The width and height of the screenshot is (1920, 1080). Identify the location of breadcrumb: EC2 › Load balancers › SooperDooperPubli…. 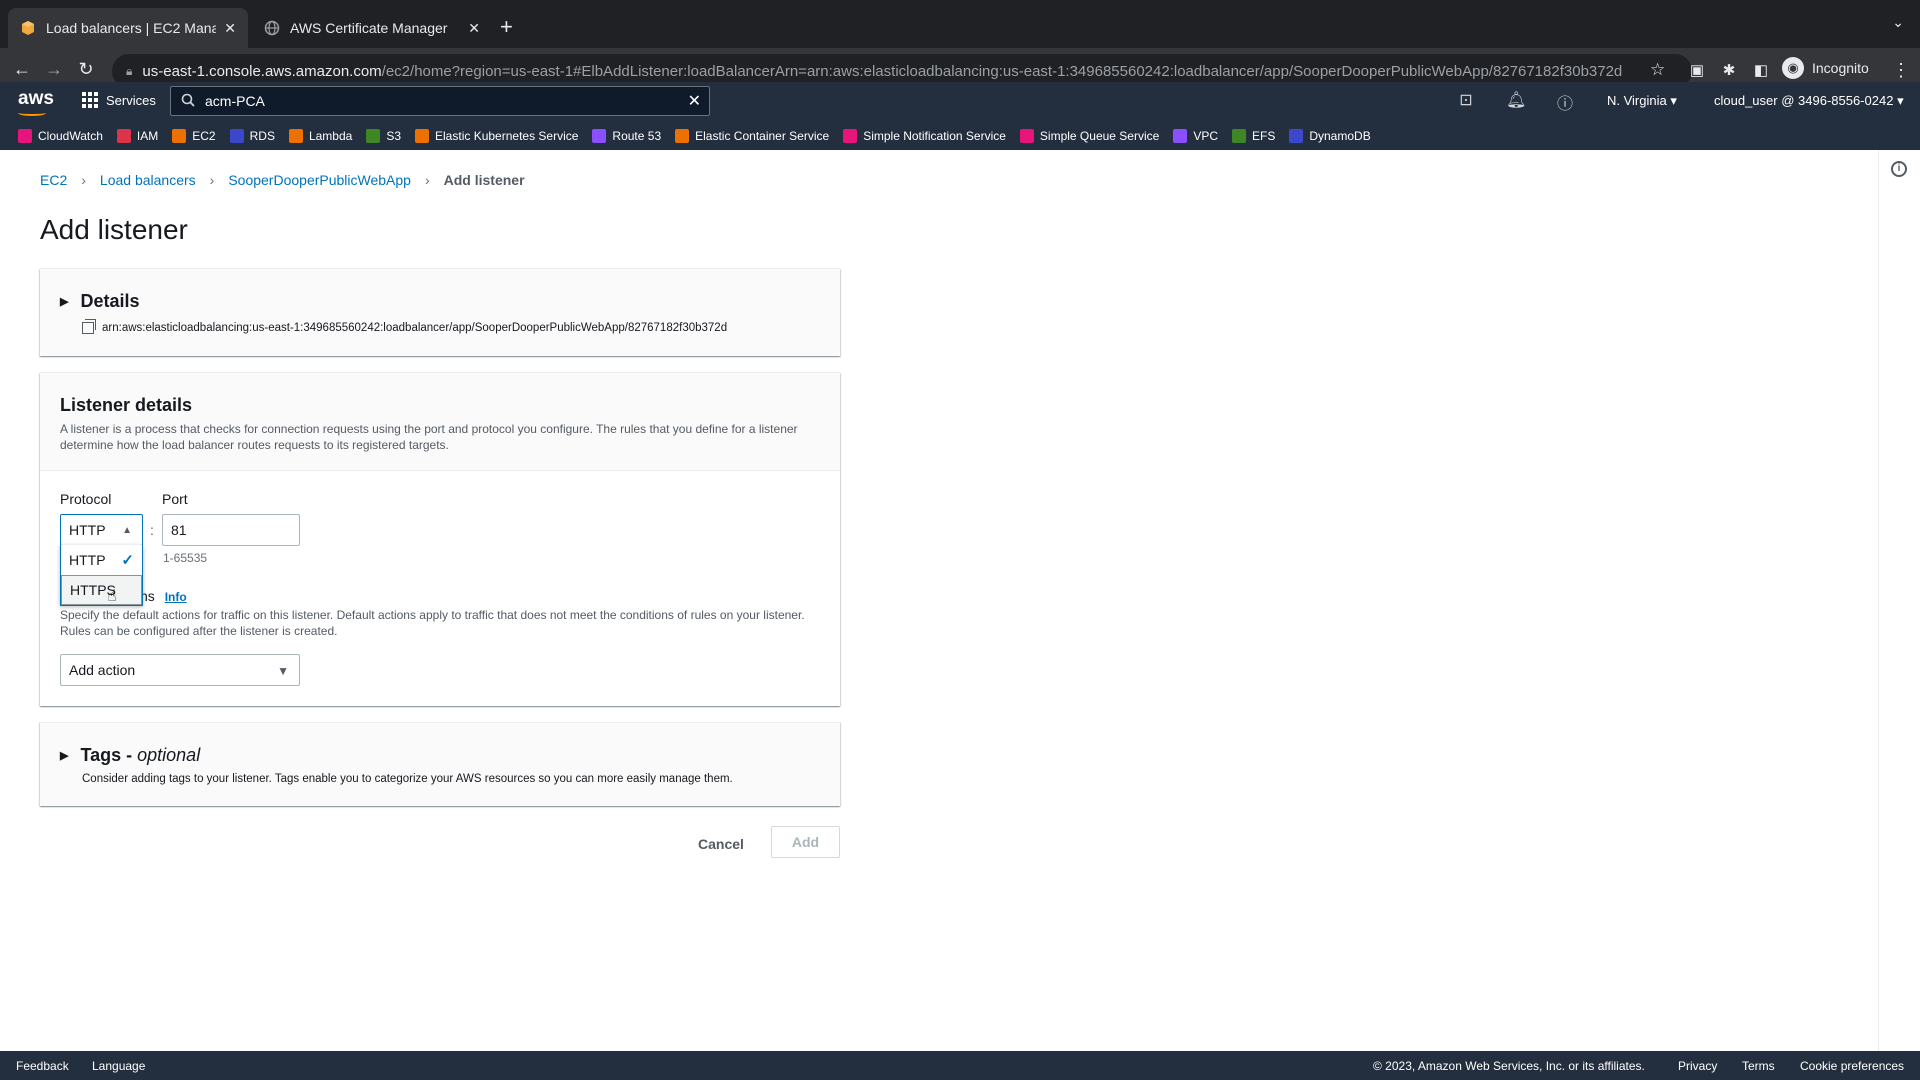
(282, 180).